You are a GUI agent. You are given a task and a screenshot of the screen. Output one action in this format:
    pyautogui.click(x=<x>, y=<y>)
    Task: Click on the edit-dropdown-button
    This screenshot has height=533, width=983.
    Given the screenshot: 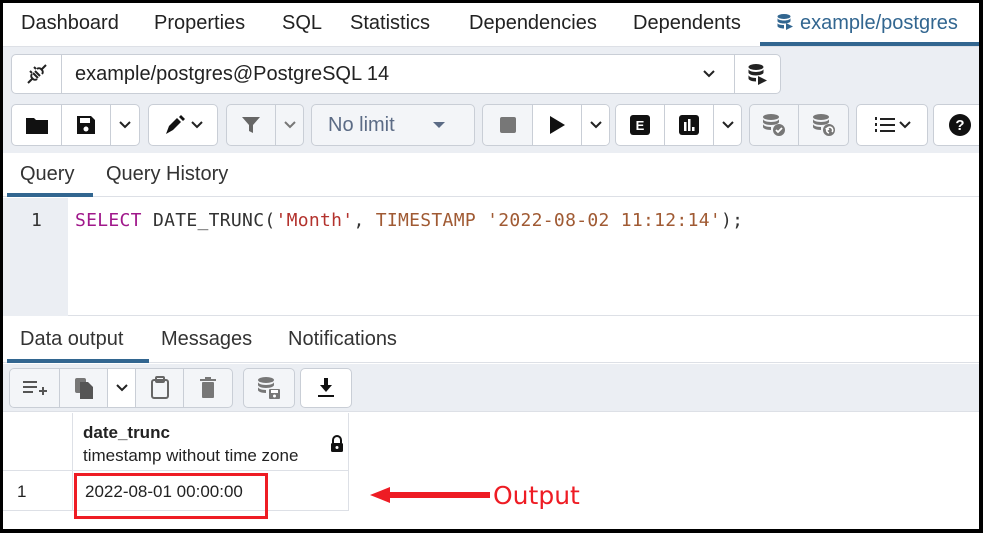 What is the action you would take?
    pyautogui.click(x=183, y=125)
    